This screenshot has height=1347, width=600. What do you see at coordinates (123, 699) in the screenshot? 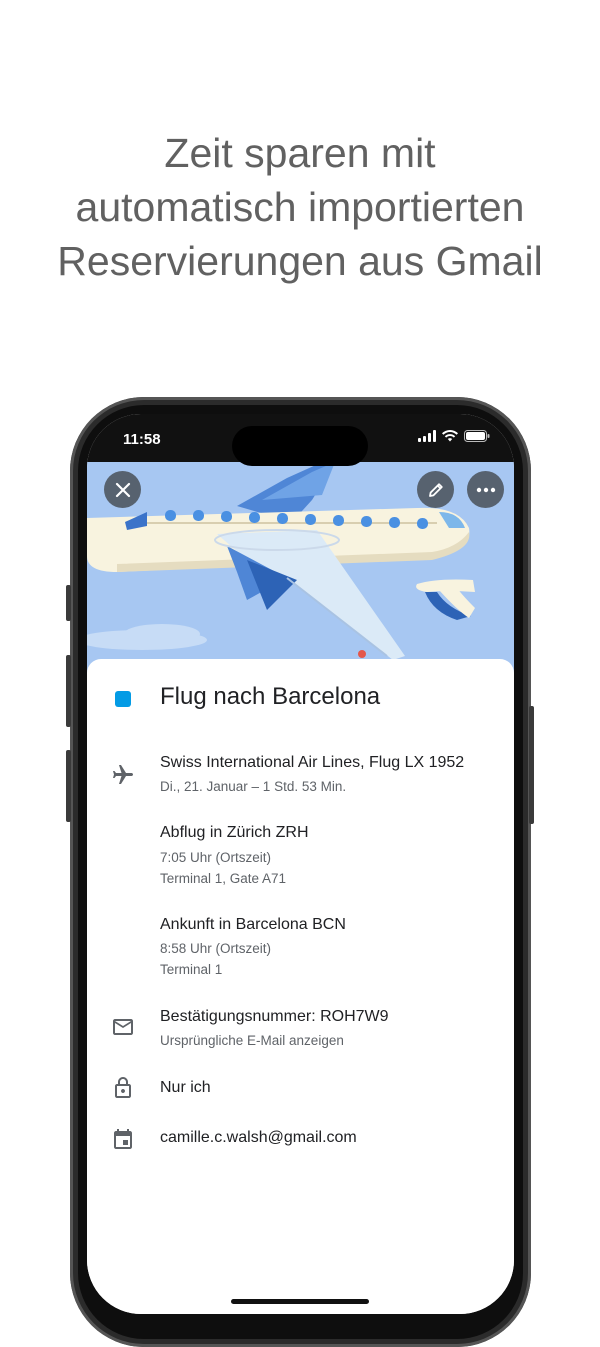
I see `event-color-swatch` at bounding box center [123, 699].